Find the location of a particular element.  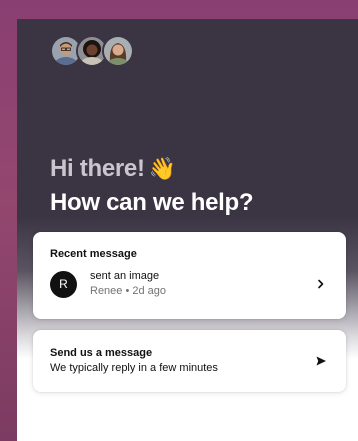

send-message-subtitle: We typically reply in a few minutes is located at coordinates (134, 368).